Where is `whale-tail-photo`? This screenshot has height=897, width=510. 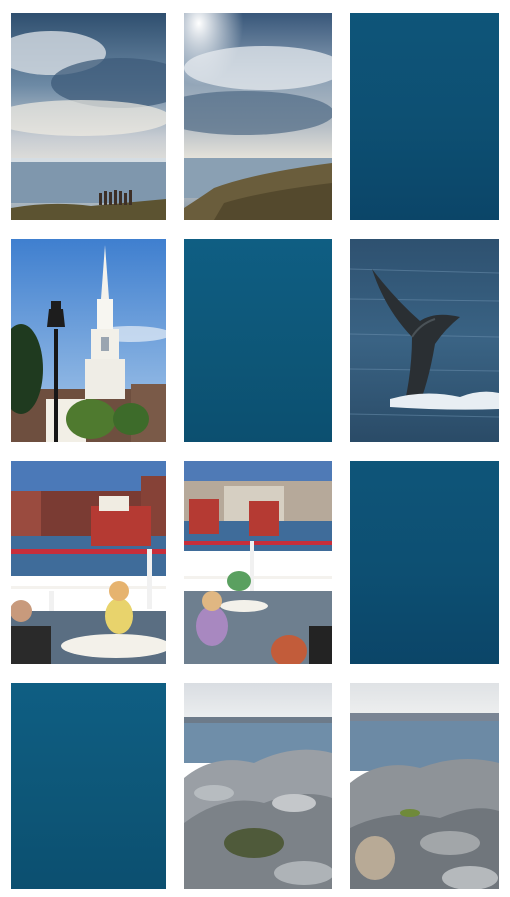 whale-tail-photo is located at coordinates (424, 340).